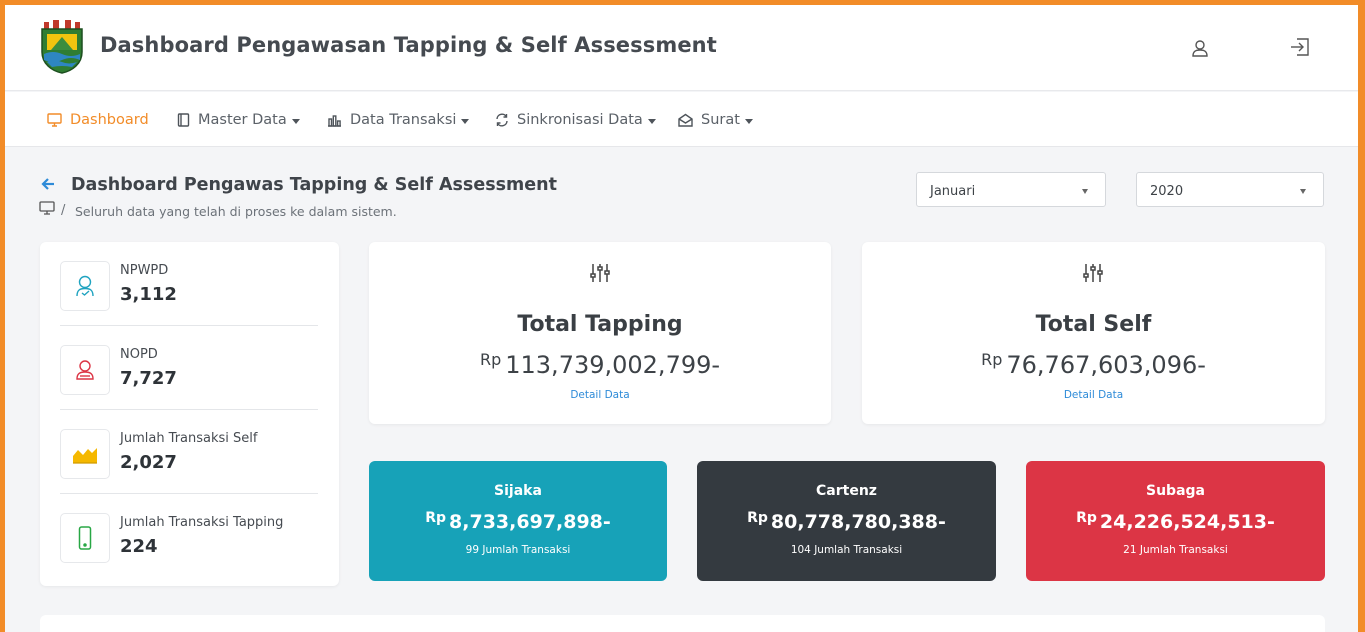 Image resolution: width=1365 pixels, height=632 pixels. Describe the element at coordinates (1011, 189) in the screenshot. I see `month-select: Januari` at that location.